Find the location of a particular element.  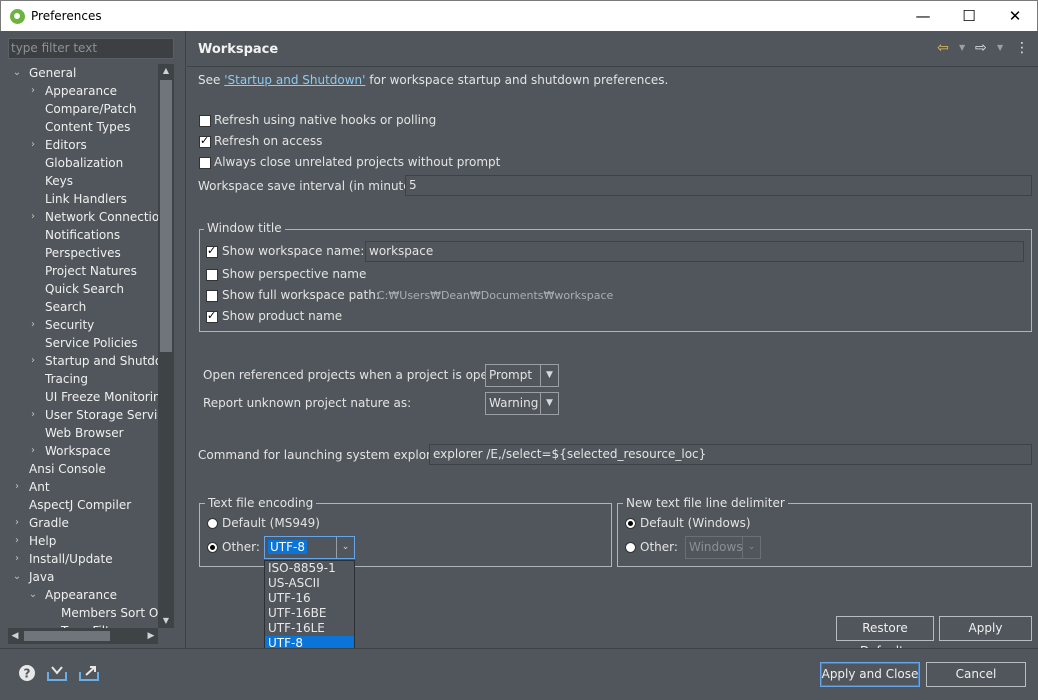

encoding-other-radio is located at coordinates (212, 547).